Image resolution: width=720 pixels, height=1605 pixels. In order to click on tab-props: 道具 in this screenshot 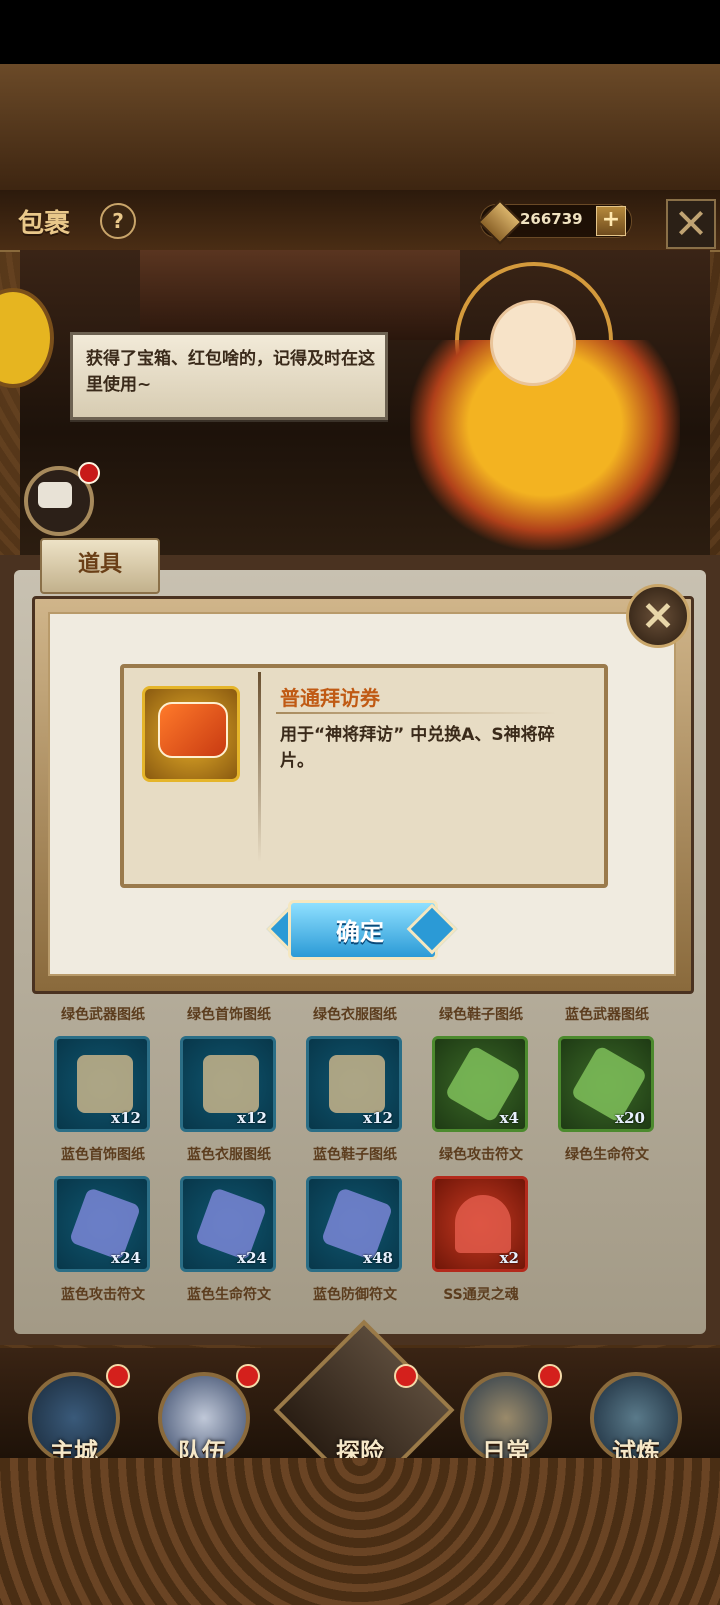, I will do `click(100, 566)`.